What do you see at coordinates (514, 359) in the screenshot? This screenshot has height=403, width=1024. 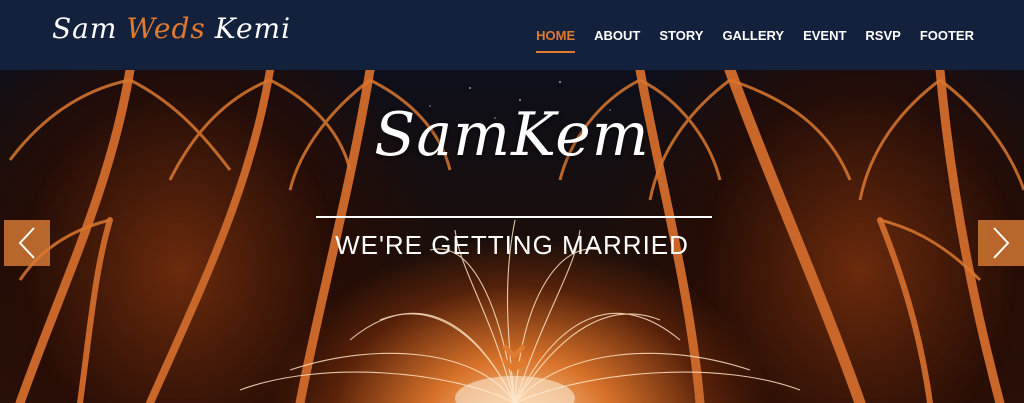 I see `double-chevron-down-icon` at bounding box center [514, 359].